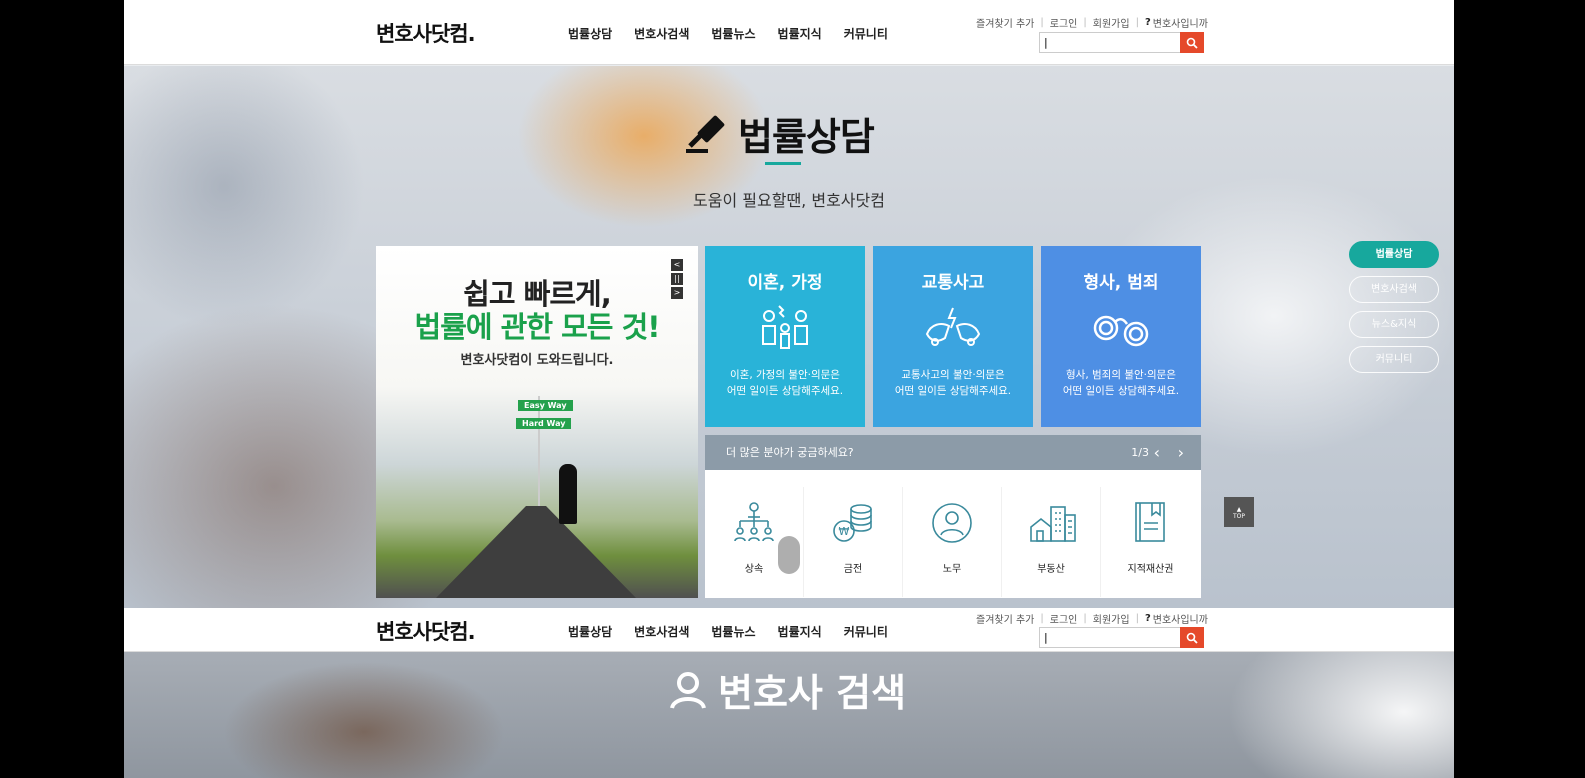 This screenshot has width=1585, height=778. I want to click on card-desc: 교통사고의 불안·의문은어떤 일이든 상담해주세요., so click(953, 383).